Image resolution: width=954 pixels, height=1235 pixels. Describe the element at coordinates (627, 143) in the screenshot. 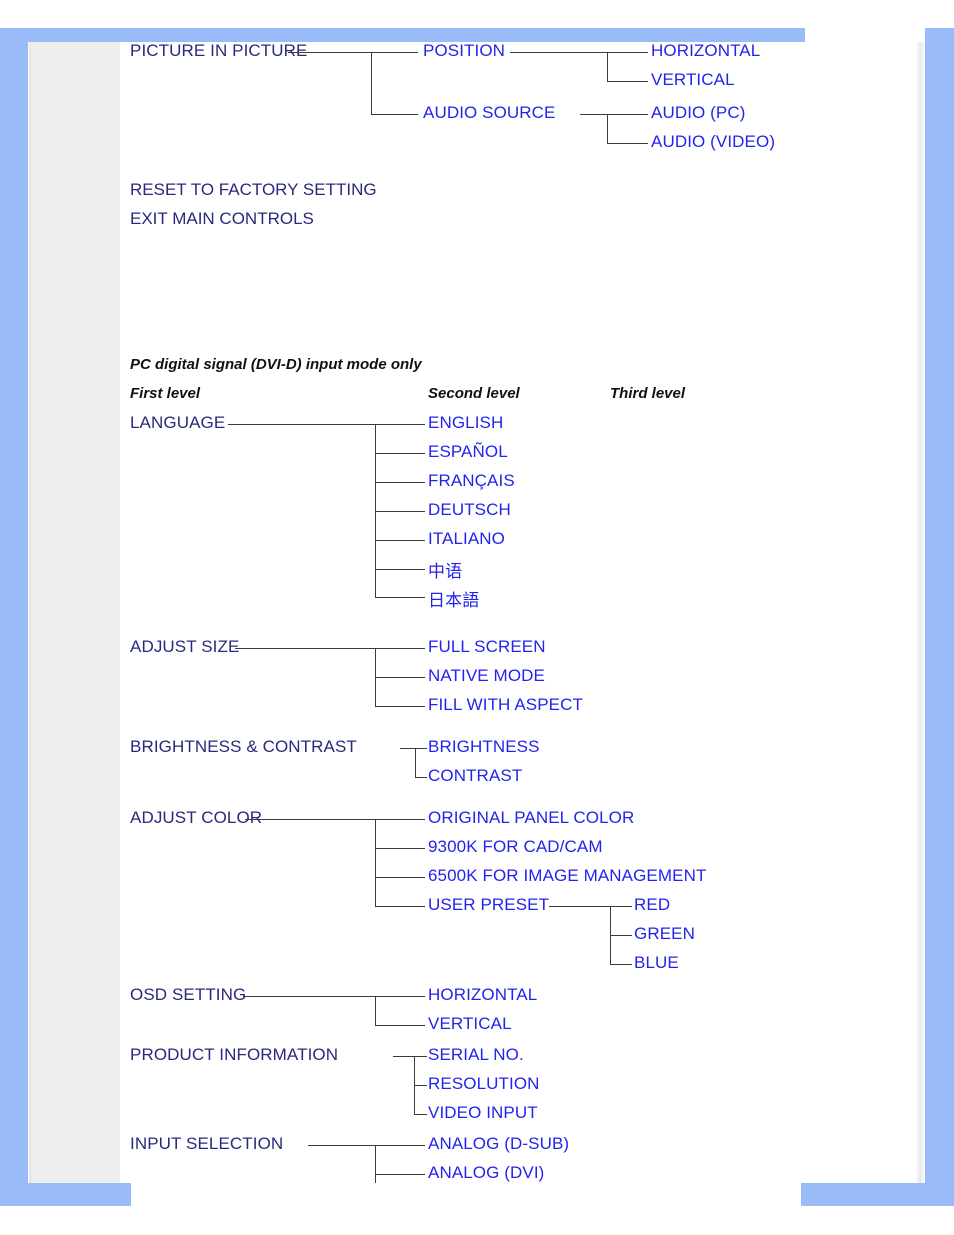

I see `connector-audio-to-video` at that location.